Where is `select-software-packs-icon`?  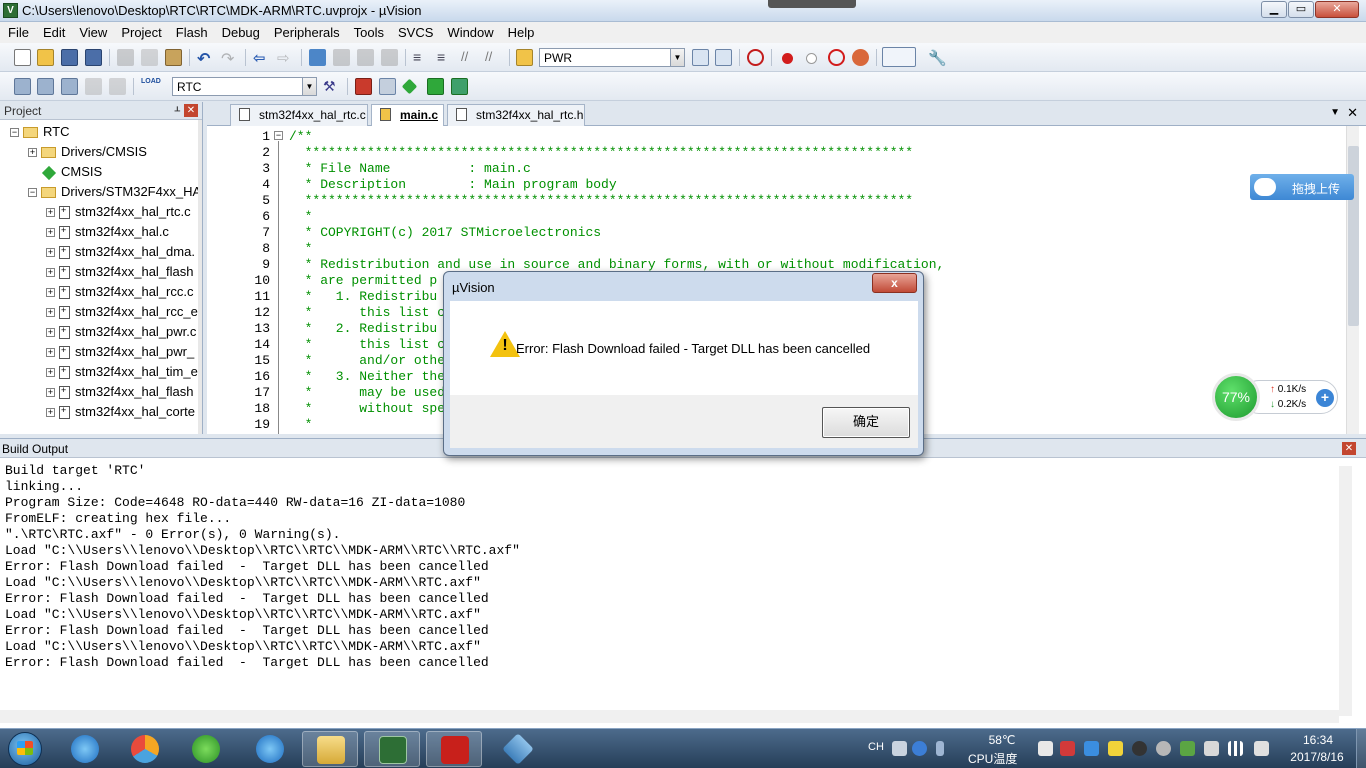 select-software-packs-icon is located at coordinates (435, 86).